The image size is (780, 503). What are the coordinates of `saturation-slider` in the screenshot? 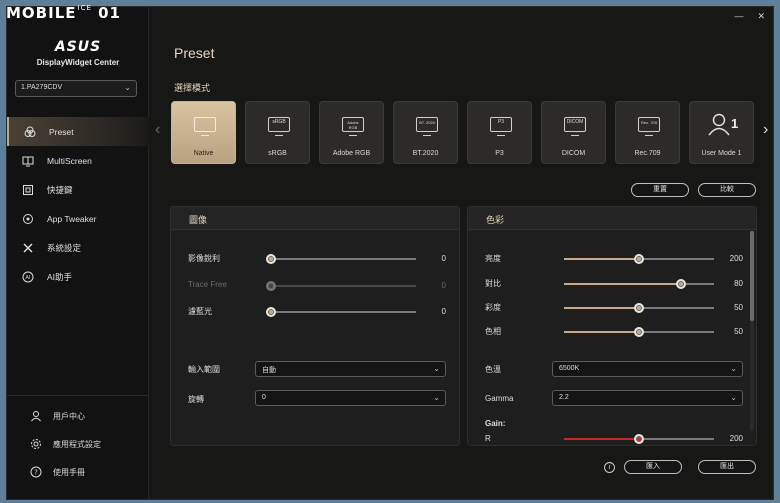 It's located at (639, 308).